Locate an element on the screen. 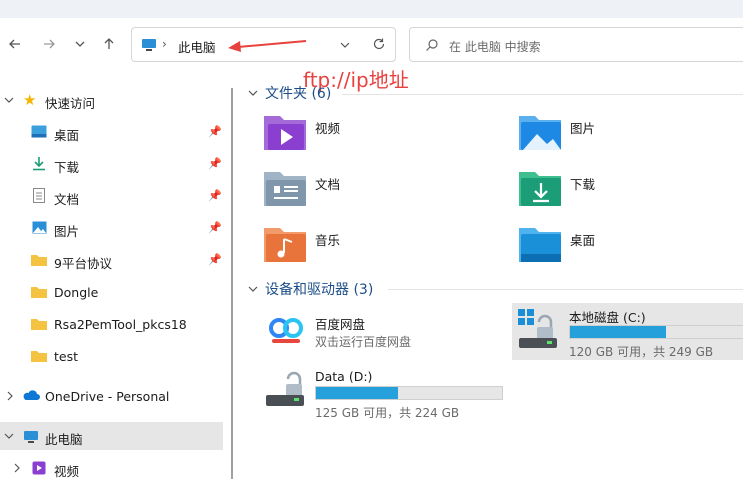 This screenshot has height=482, width=743. folder-tile-music: 音乐 is located at coordinates (362, 245).